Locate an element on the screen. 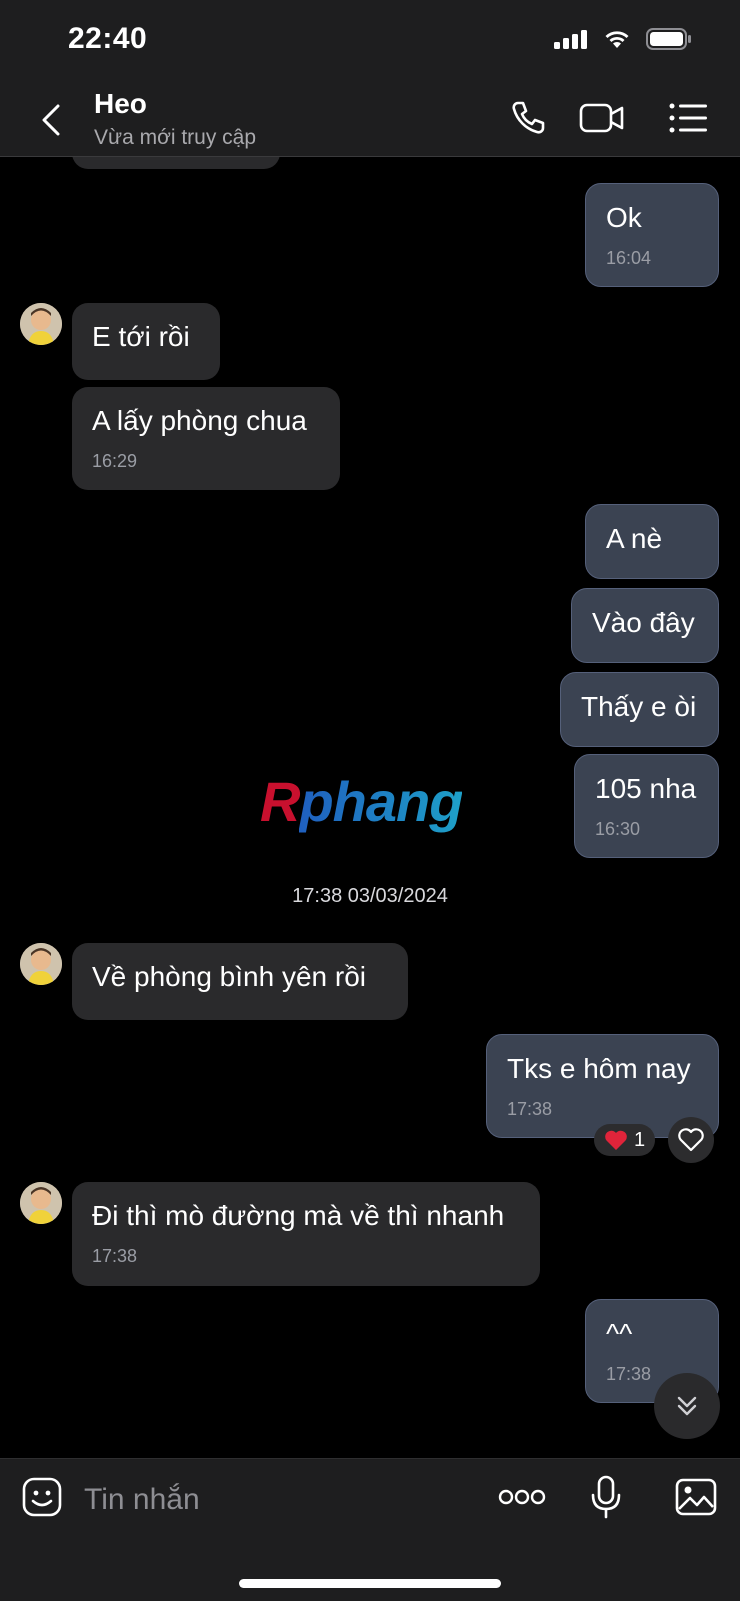 Image resolution: width=740 pixels, height=1601 pixels. contact-status: Vừa mới truy cập is located at coordinates (175, 137).